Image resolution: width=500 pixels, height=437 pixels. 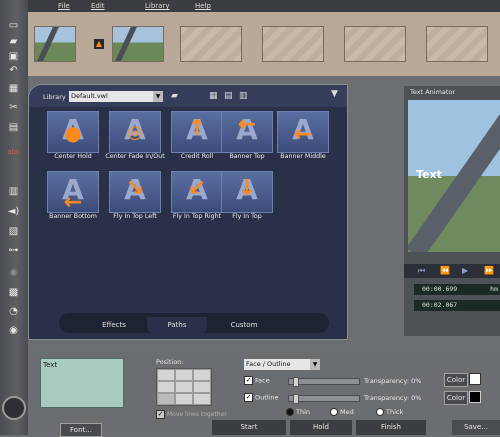 I want to click on capture-icon: ▦, so click(x=13, y=89).